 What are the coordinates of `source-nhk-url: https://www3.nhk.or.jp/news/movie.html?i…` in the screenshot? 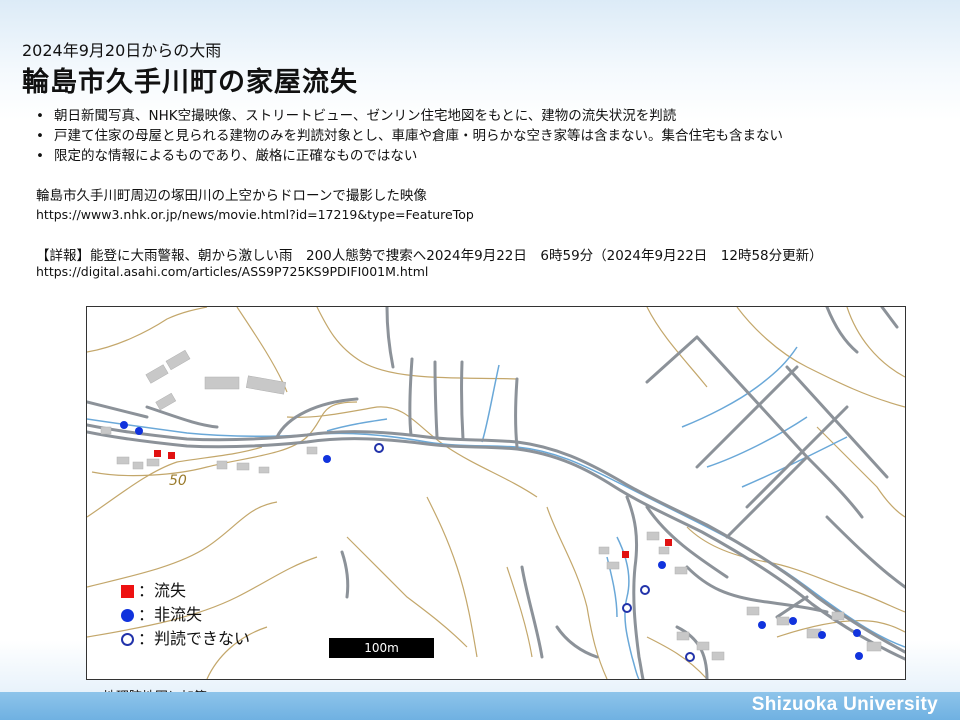 It's located at (255, 214).